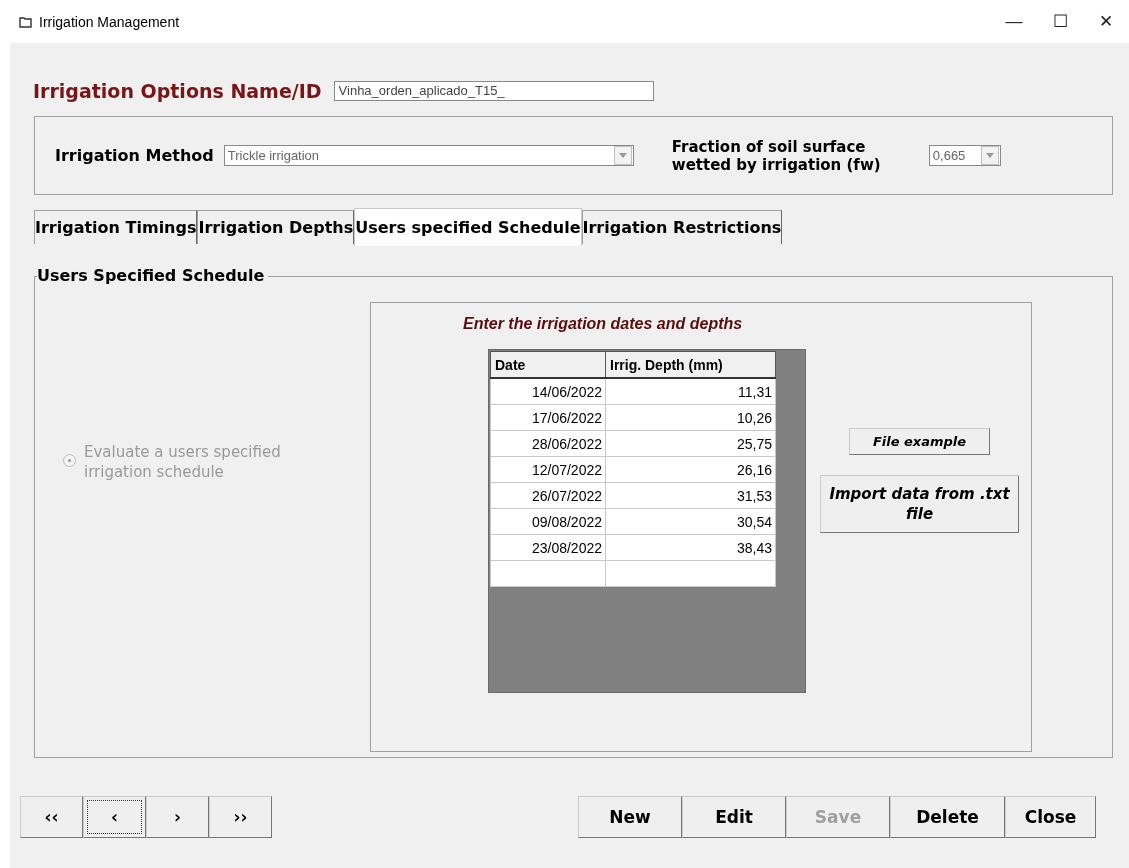 This screenshot has width=1129, height=868. What do you see at coordinates (1060, 21) in the screenshot?
I see `maximize-button: ☐` at bounding box center [1060, 21].